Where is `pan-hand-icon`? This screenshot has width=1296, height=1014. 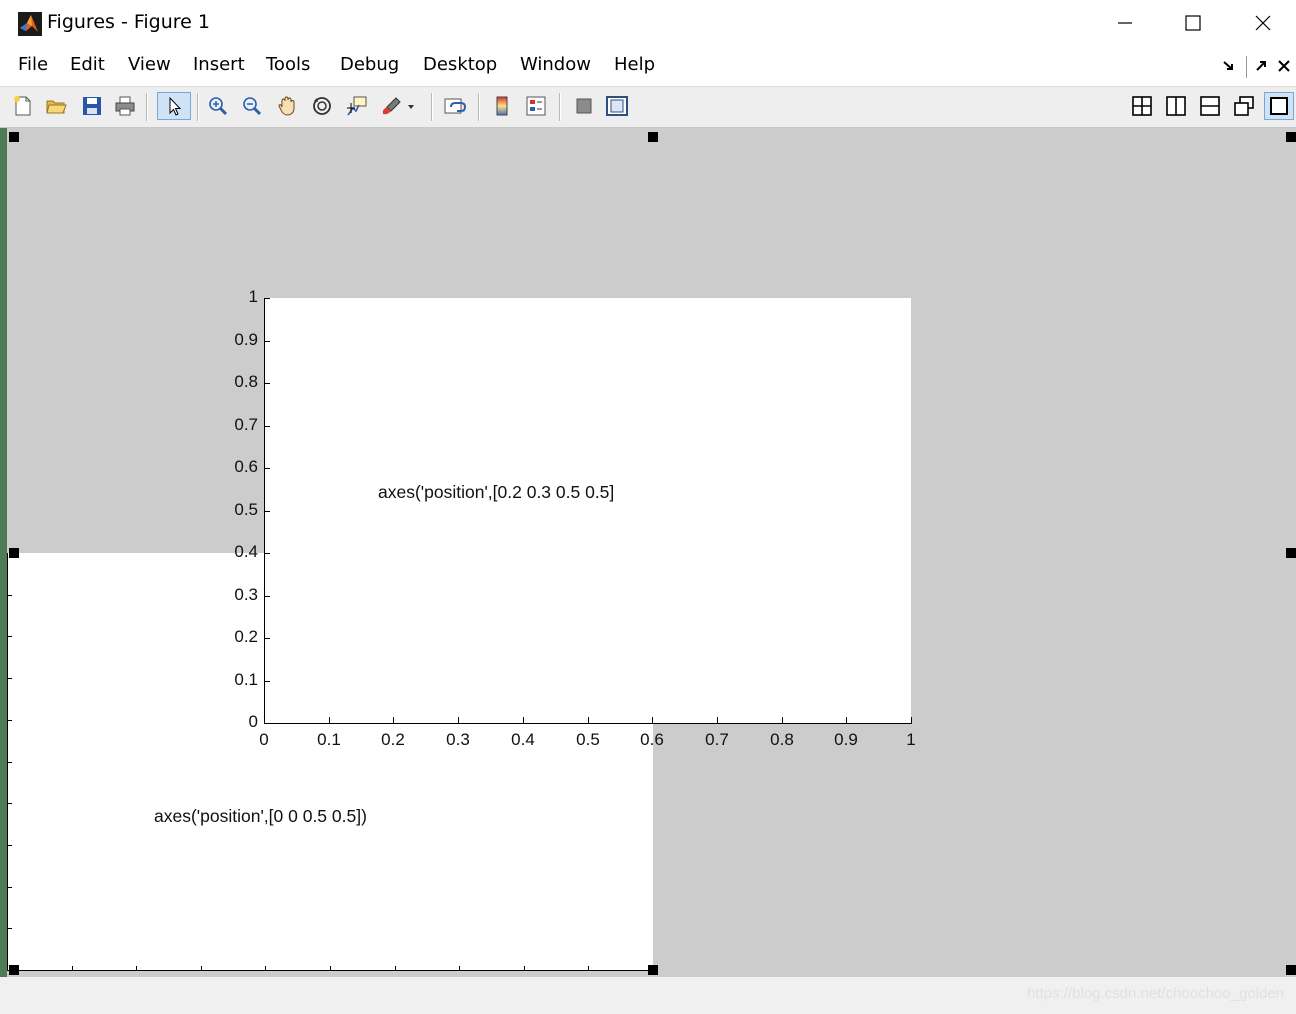
pan-hand-icon is located at coordinates (286, 106).